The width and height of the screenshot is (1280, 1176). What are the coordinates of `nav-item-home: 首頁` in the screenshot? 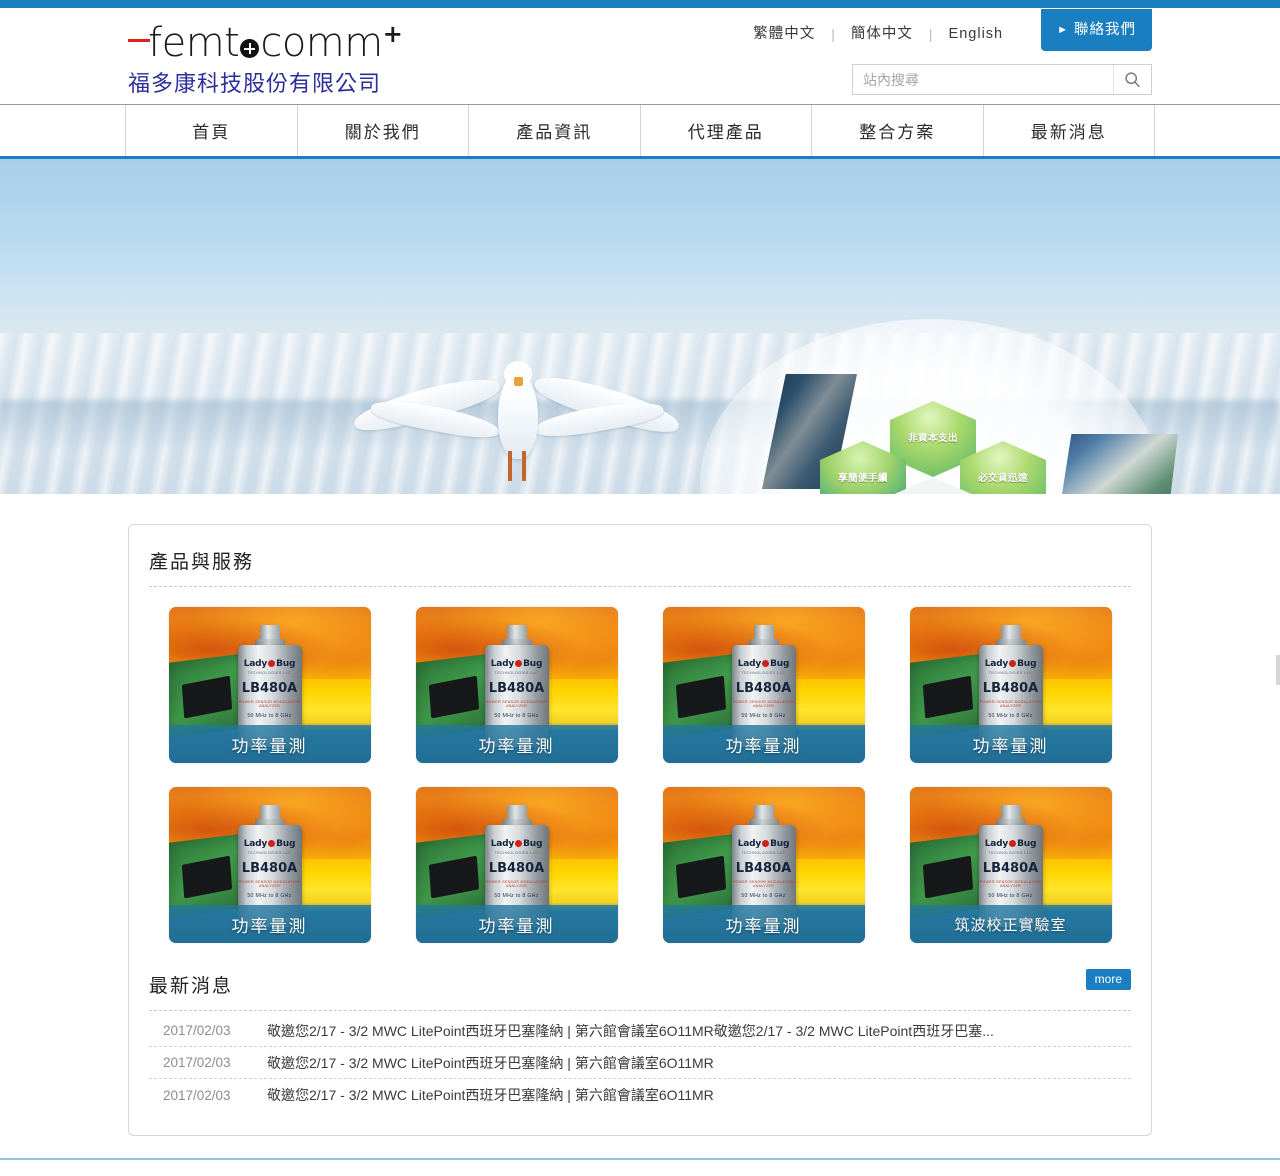 It's located at (211, 130).